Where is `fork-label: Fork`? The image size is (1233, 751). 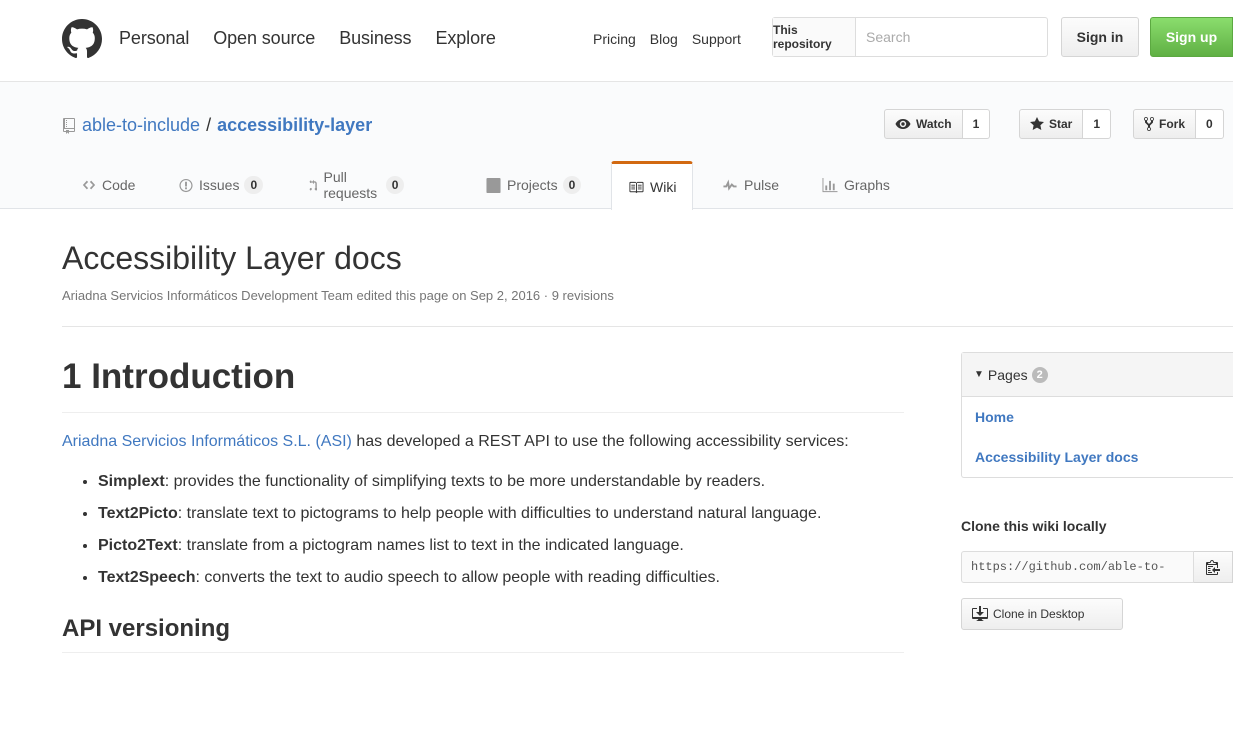
fork-label: Fork is located at coordinates (1172, 124).